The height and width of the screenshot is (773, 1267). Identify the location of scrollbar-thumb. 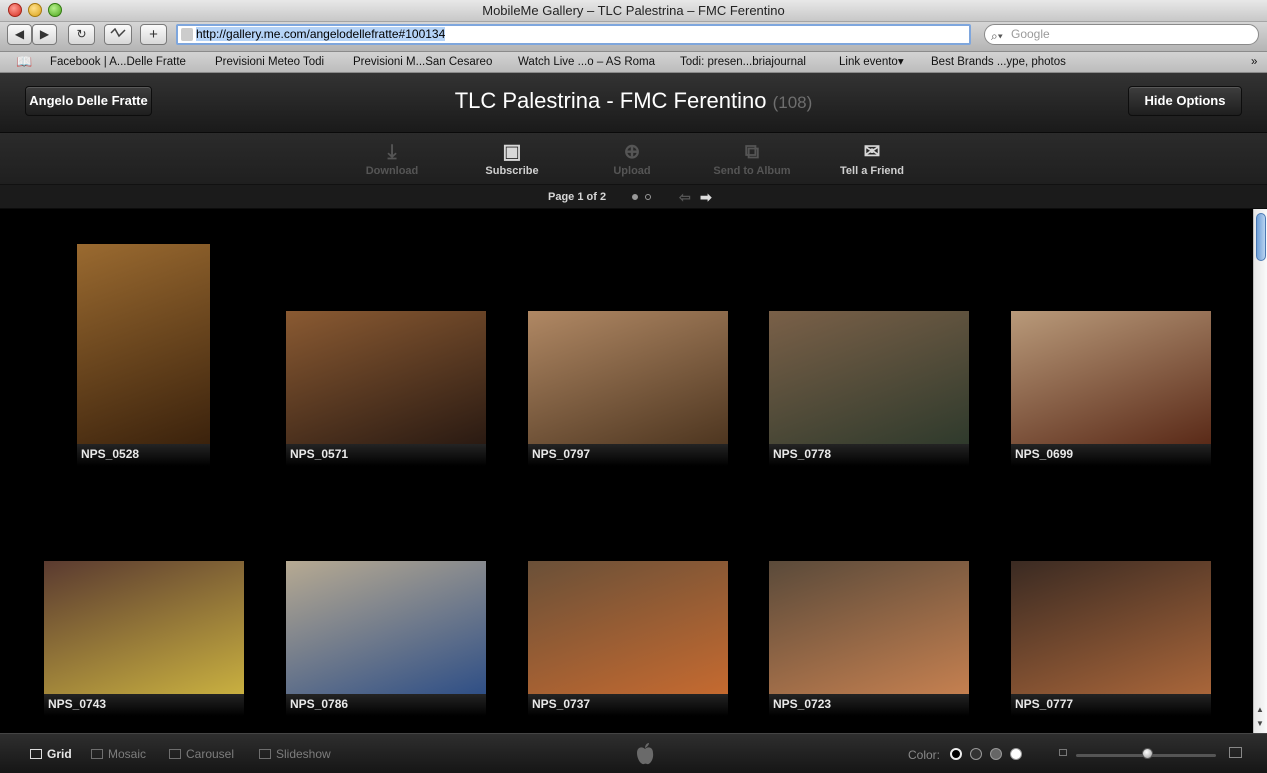
(1261, 237).